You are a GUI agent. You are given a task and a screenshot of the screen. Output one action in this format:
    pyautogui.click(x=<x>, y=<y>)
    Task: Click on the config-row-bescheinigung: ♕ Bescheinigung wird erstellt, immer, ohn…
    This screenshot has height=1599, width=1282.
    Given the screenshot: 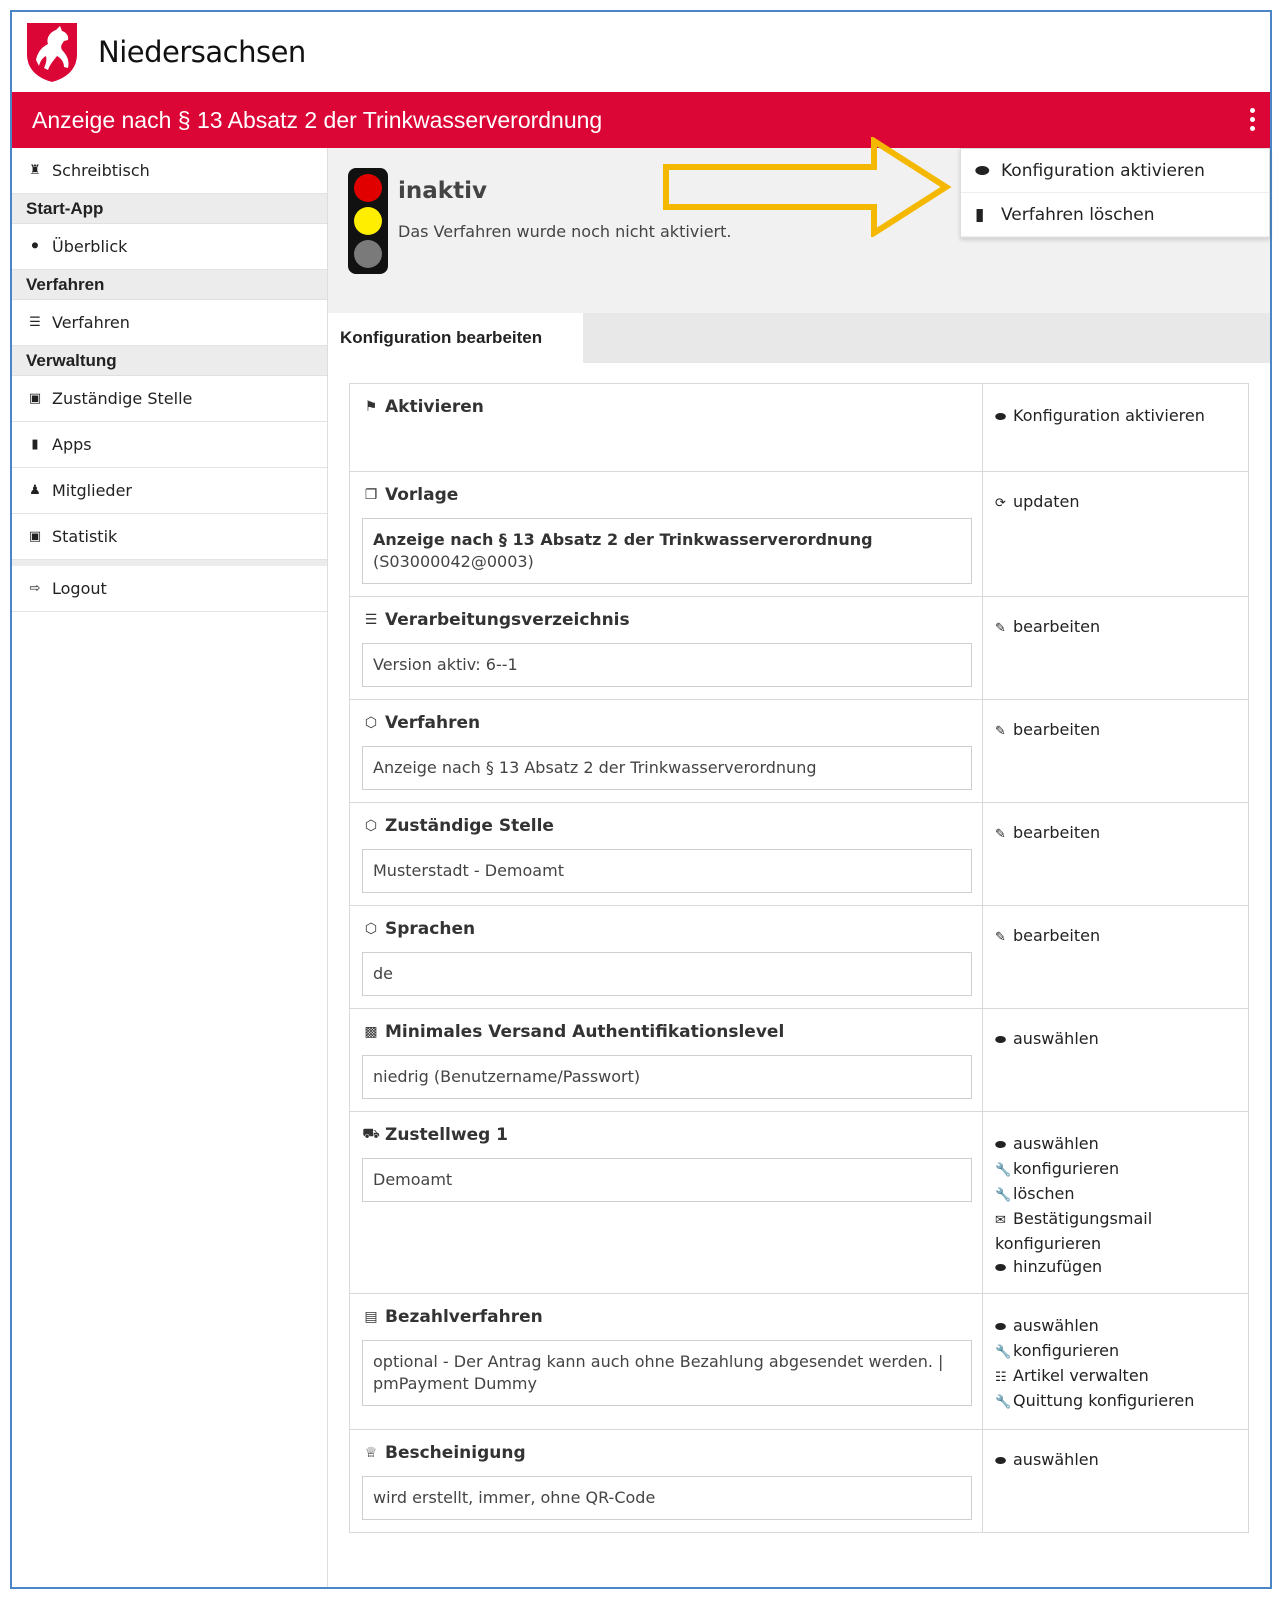 What is the action you would take?
    pyautogui.click(x=799, y=1481)
    